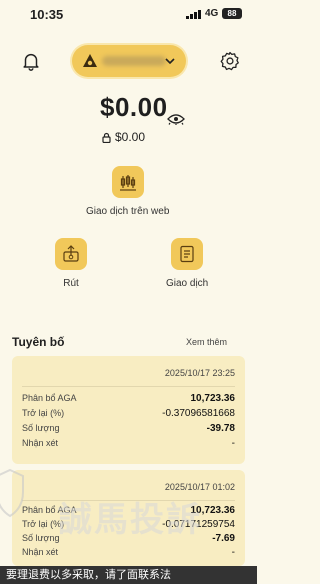  Describe the element at coordinates (198, 413) in the screenshot. I see `row-value: -0.37096581668` at that location.